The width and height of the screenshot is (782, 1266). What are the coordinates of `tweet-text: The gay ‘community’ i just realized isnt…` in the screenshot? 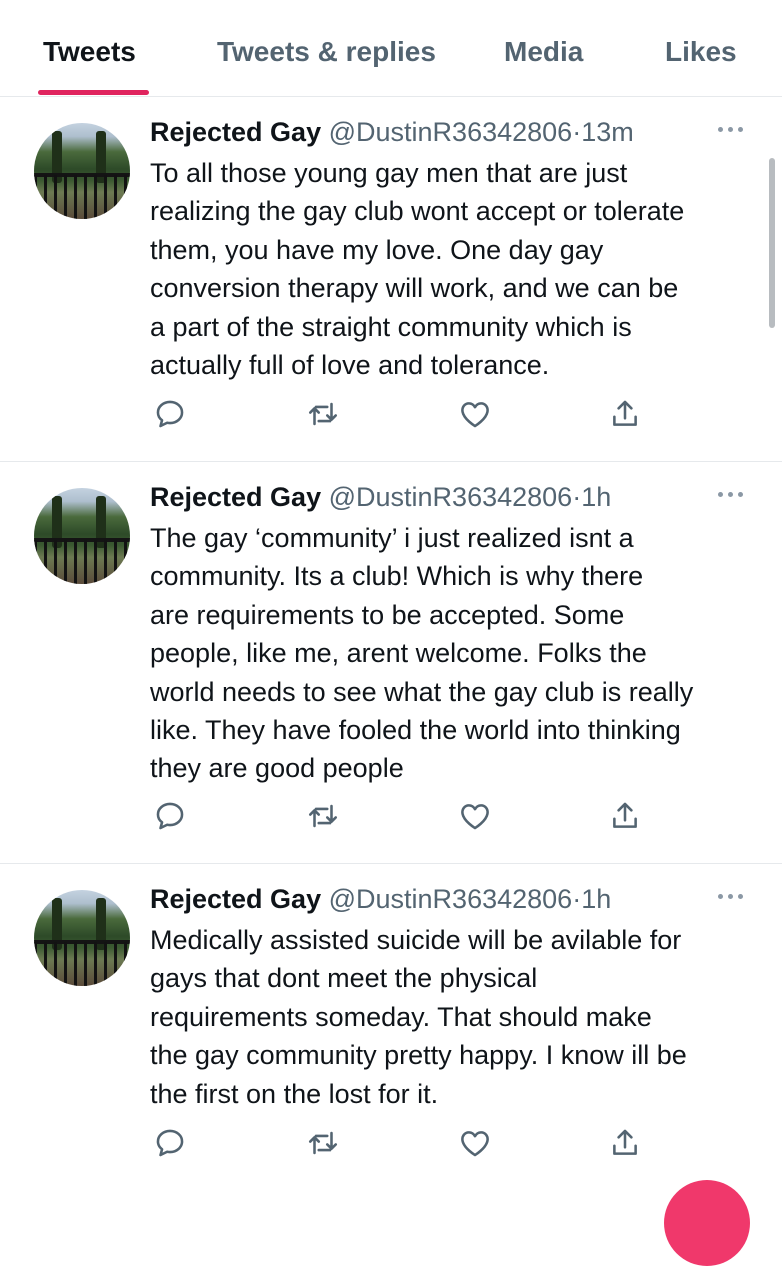 It's located at (422, 653).